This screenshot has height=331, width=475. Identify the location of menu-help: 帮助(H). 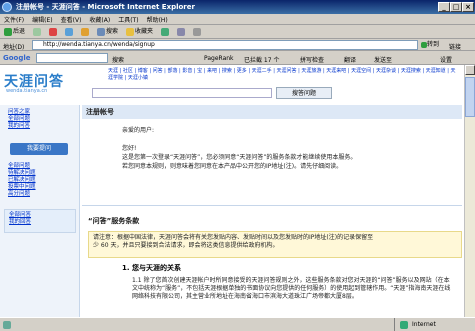
(157, 19).